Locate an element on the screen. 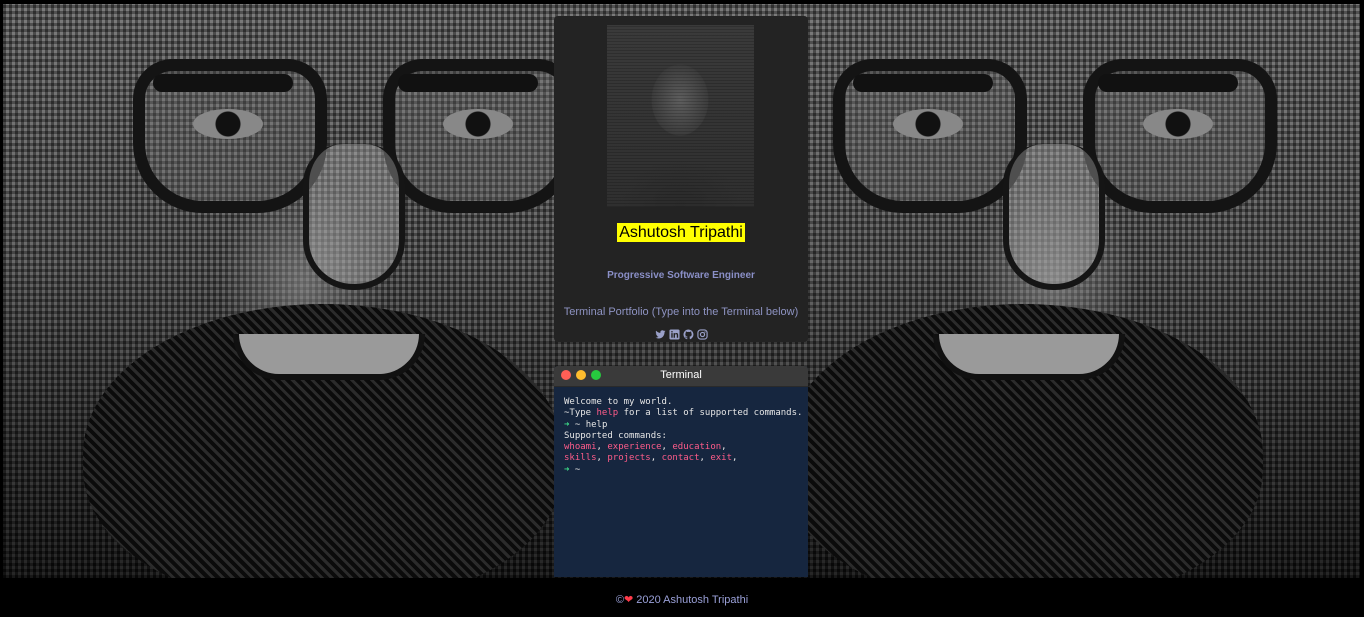 The image size is (1364, 617). command-projects: projects is located at coordinates (628, 458).